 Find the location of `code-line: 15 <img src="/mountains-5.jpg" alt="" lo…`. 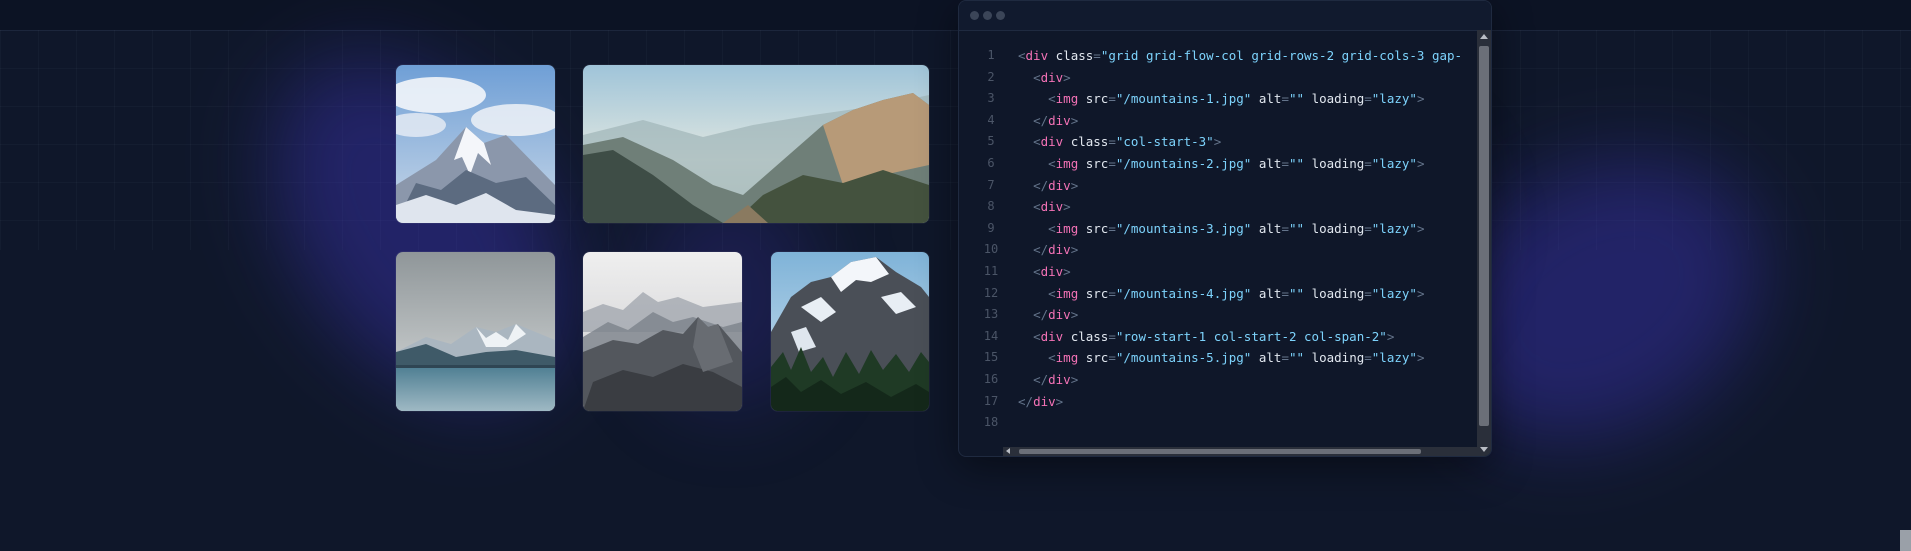

code-line: 15 <img src="/mountains-5.jpg" alt="" lo… is located at coordinates (1218, 358).